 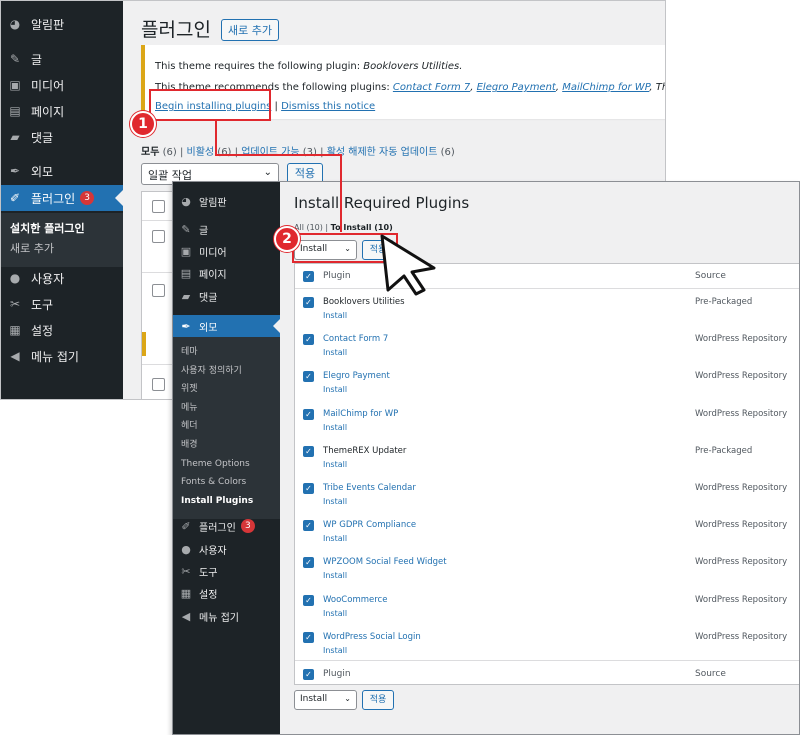 What do you see at coordinates (365, 450) in the screenshot?
I see `plugin-name: ThemeREX Updater` at bounding box center [365, 450].